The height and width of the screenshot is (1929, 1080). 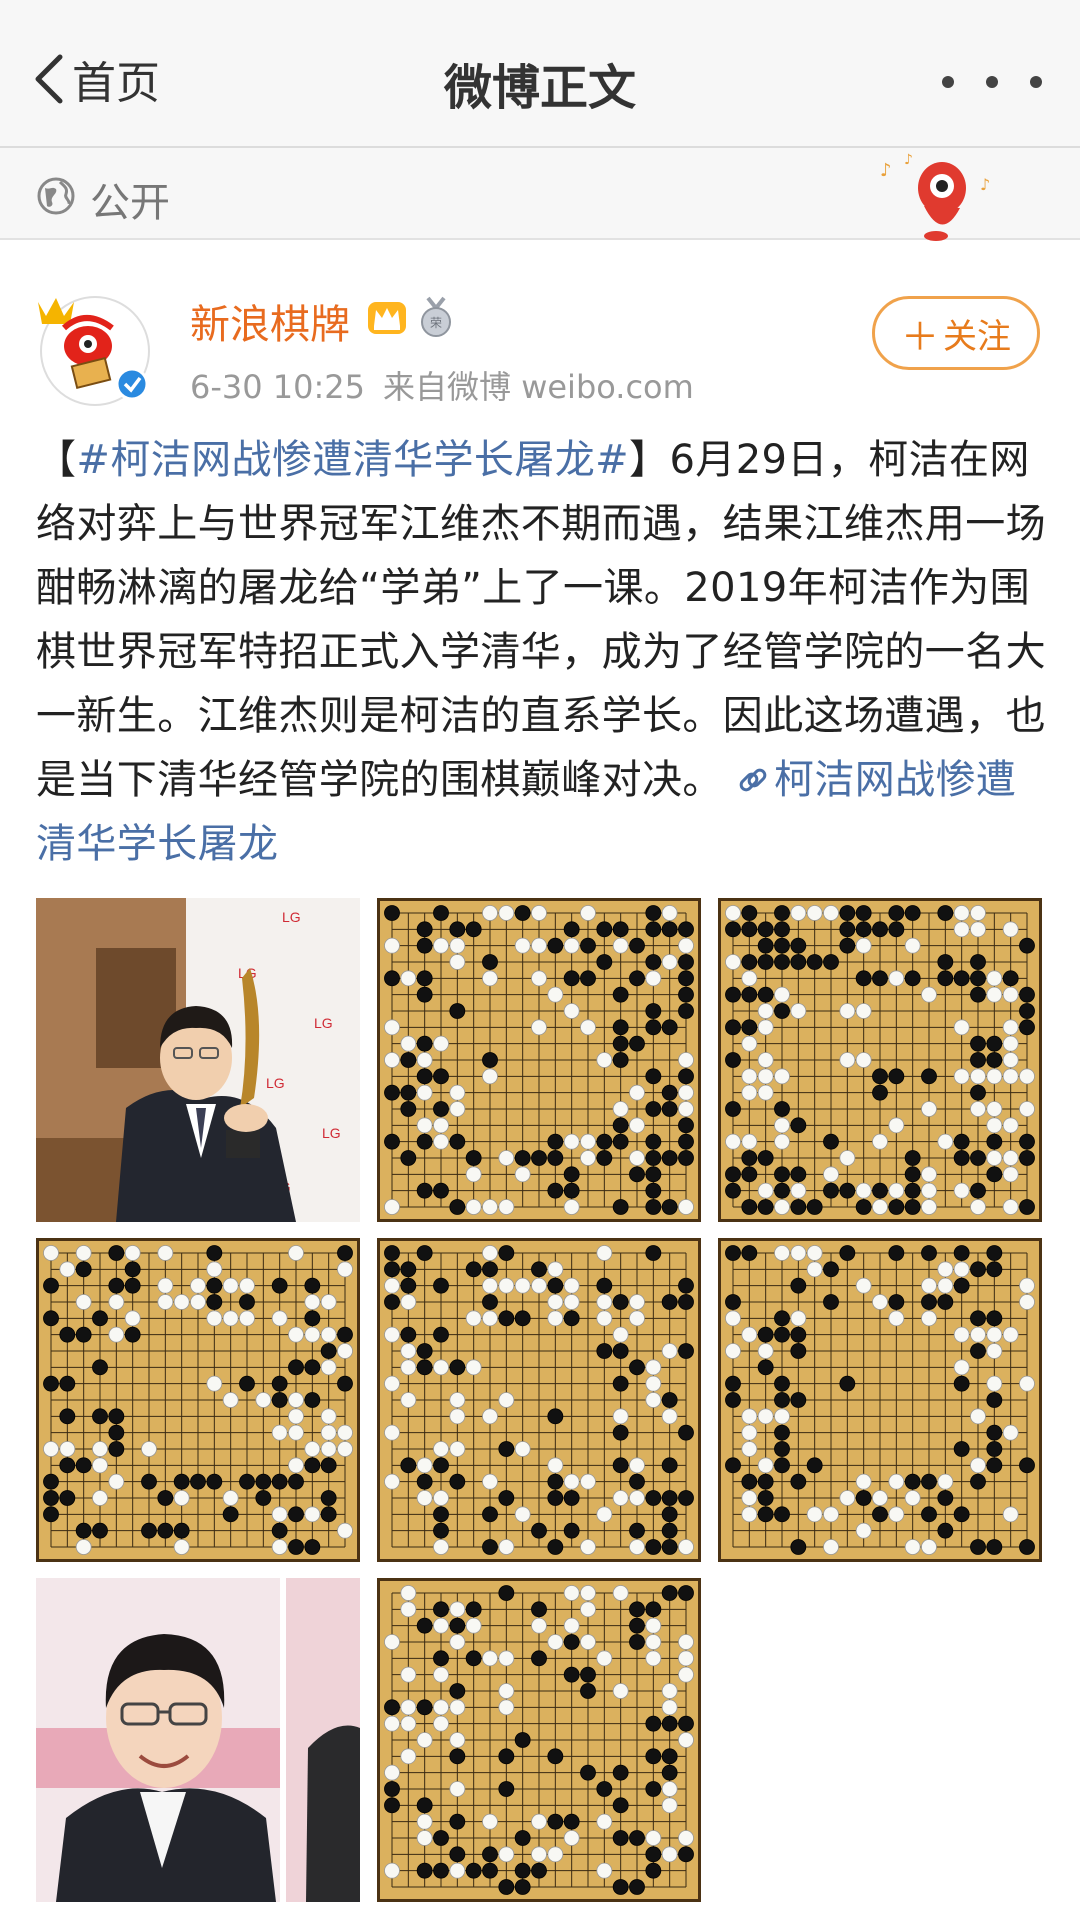 What do you see at coordinates (95, 347) in the screenshot?
I see `avatar` at bounding box center [95, 347].